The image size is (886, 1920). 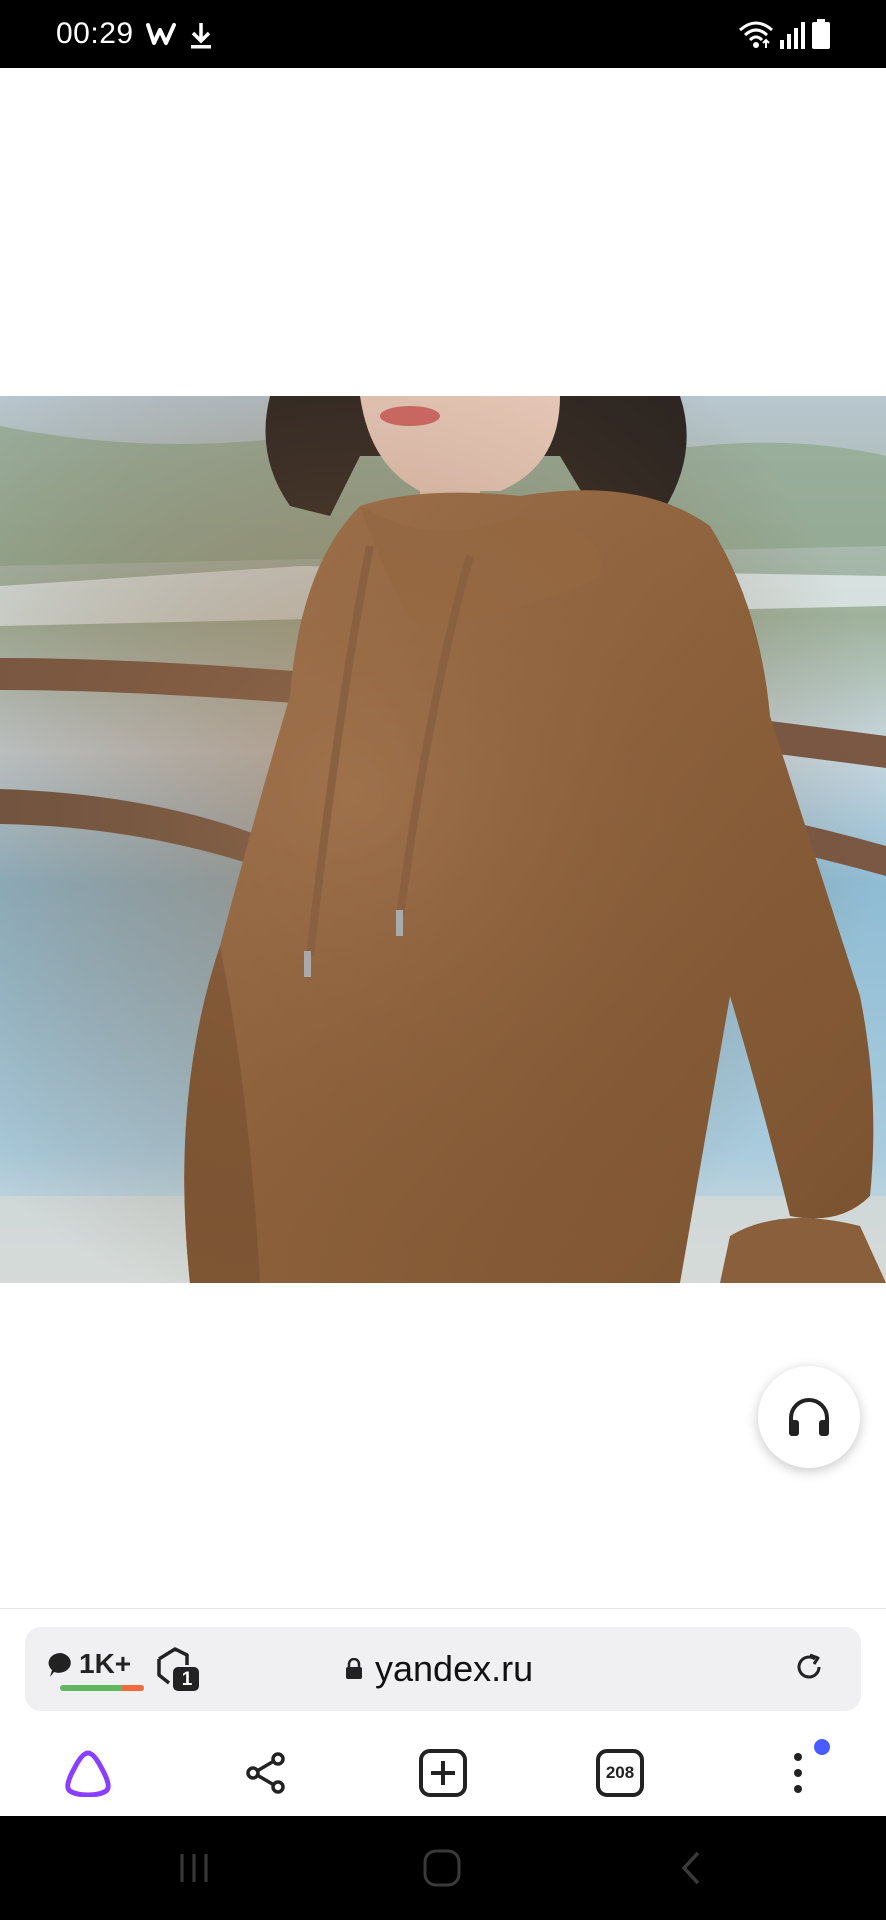 I want to click on comments-button: 1K+, so click(x=94, y=1668).